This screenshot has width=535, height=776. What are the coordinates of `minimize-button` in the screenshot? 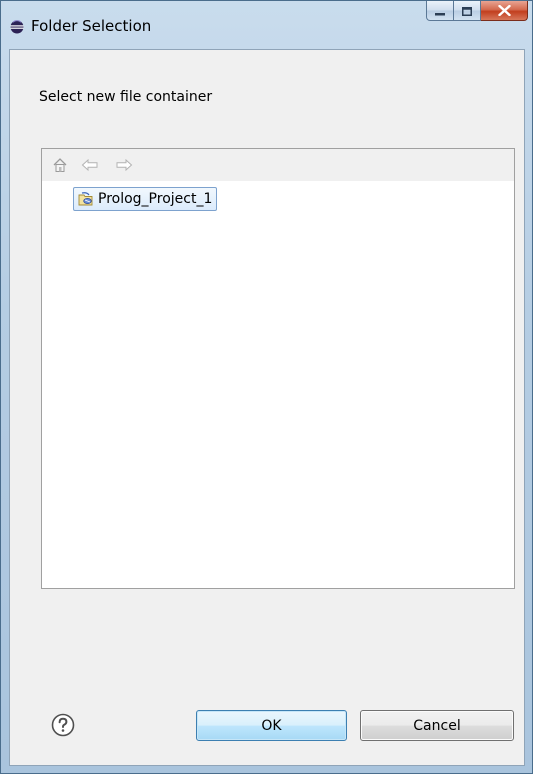 It's located at (440, 11).